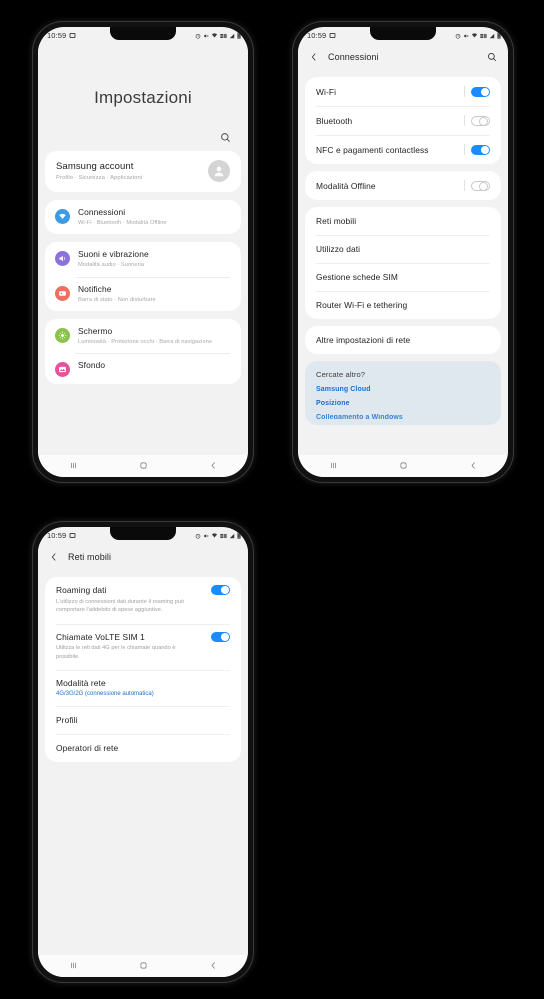 The width and height of the screenshot is (544, 999). I want to click on link-group-2: Altre impostazioni di rete, so click(403, 340).